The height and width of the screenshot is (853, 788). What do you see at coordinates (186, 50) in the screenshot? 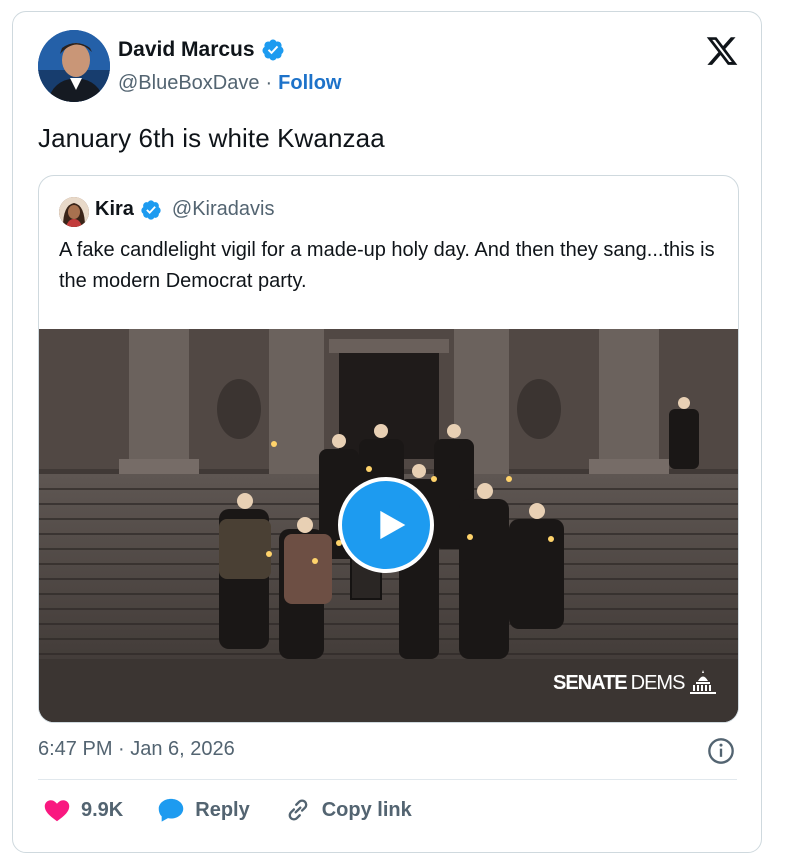
I see `author-name: David Marcus` at bounding box center [186, 50].